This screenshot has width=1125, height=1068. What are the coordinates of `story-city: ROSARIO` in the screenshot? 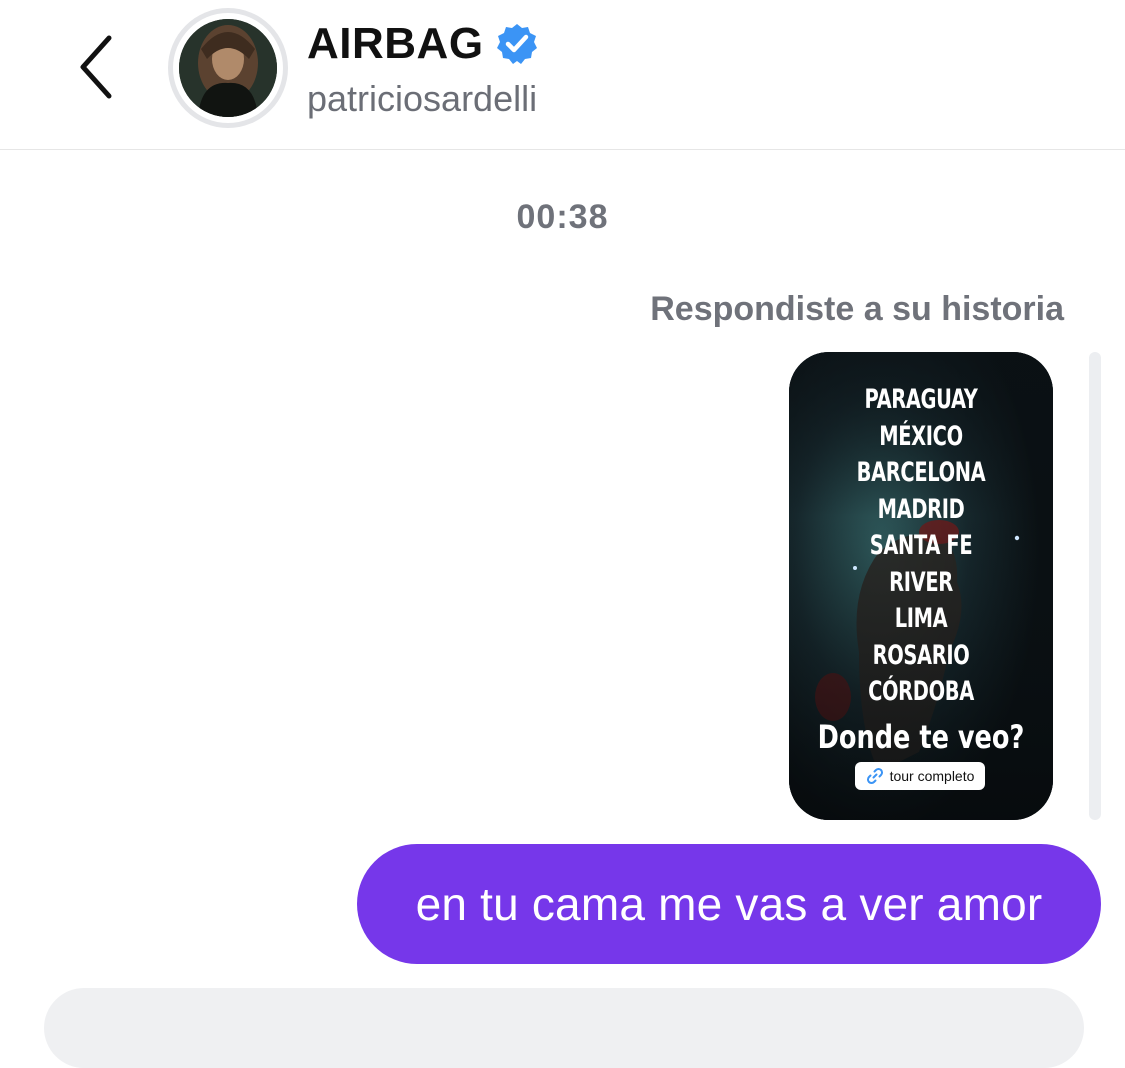 It's located at (921, 655).